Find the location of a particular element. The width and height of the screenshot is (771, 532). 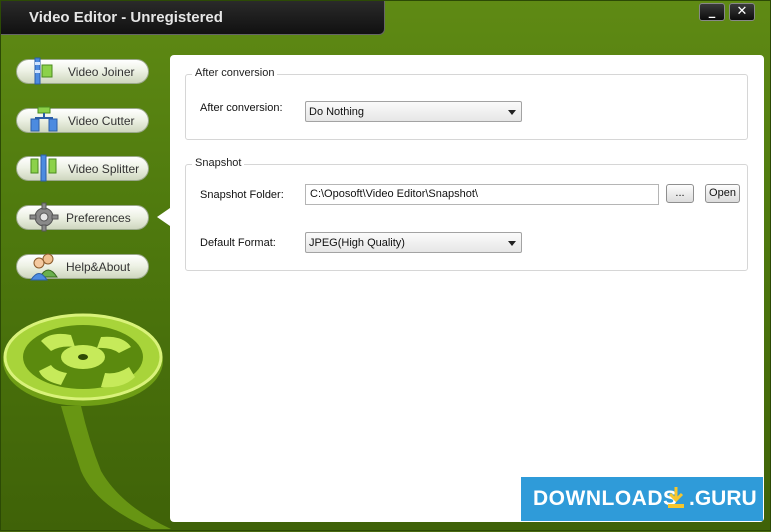

default-format-label: Default Format: is located at coordinates (238, 243).